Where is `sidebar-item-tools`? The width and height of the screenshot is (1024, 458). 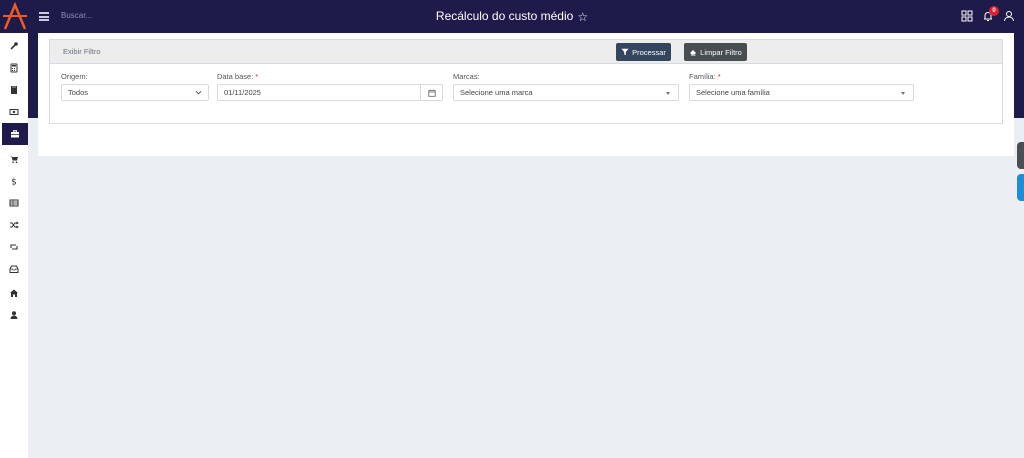 sidebar-item-tools is located at coordinates (14, 46).